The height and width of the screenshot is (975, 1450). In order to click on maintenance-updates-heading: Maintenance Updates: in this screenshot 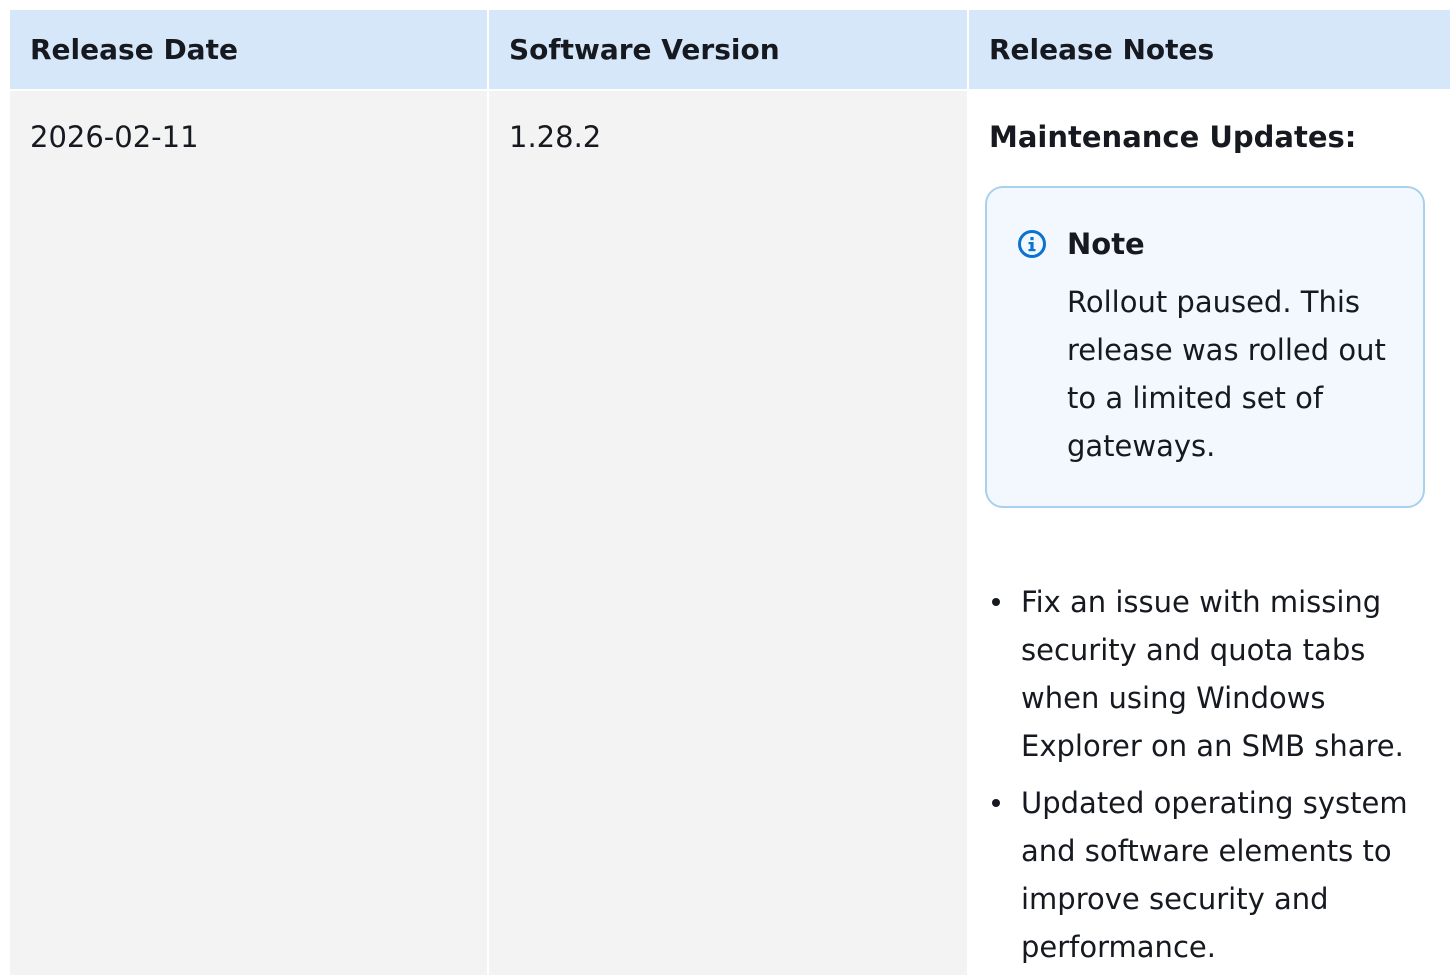, I will do `click(1173, 137)`.